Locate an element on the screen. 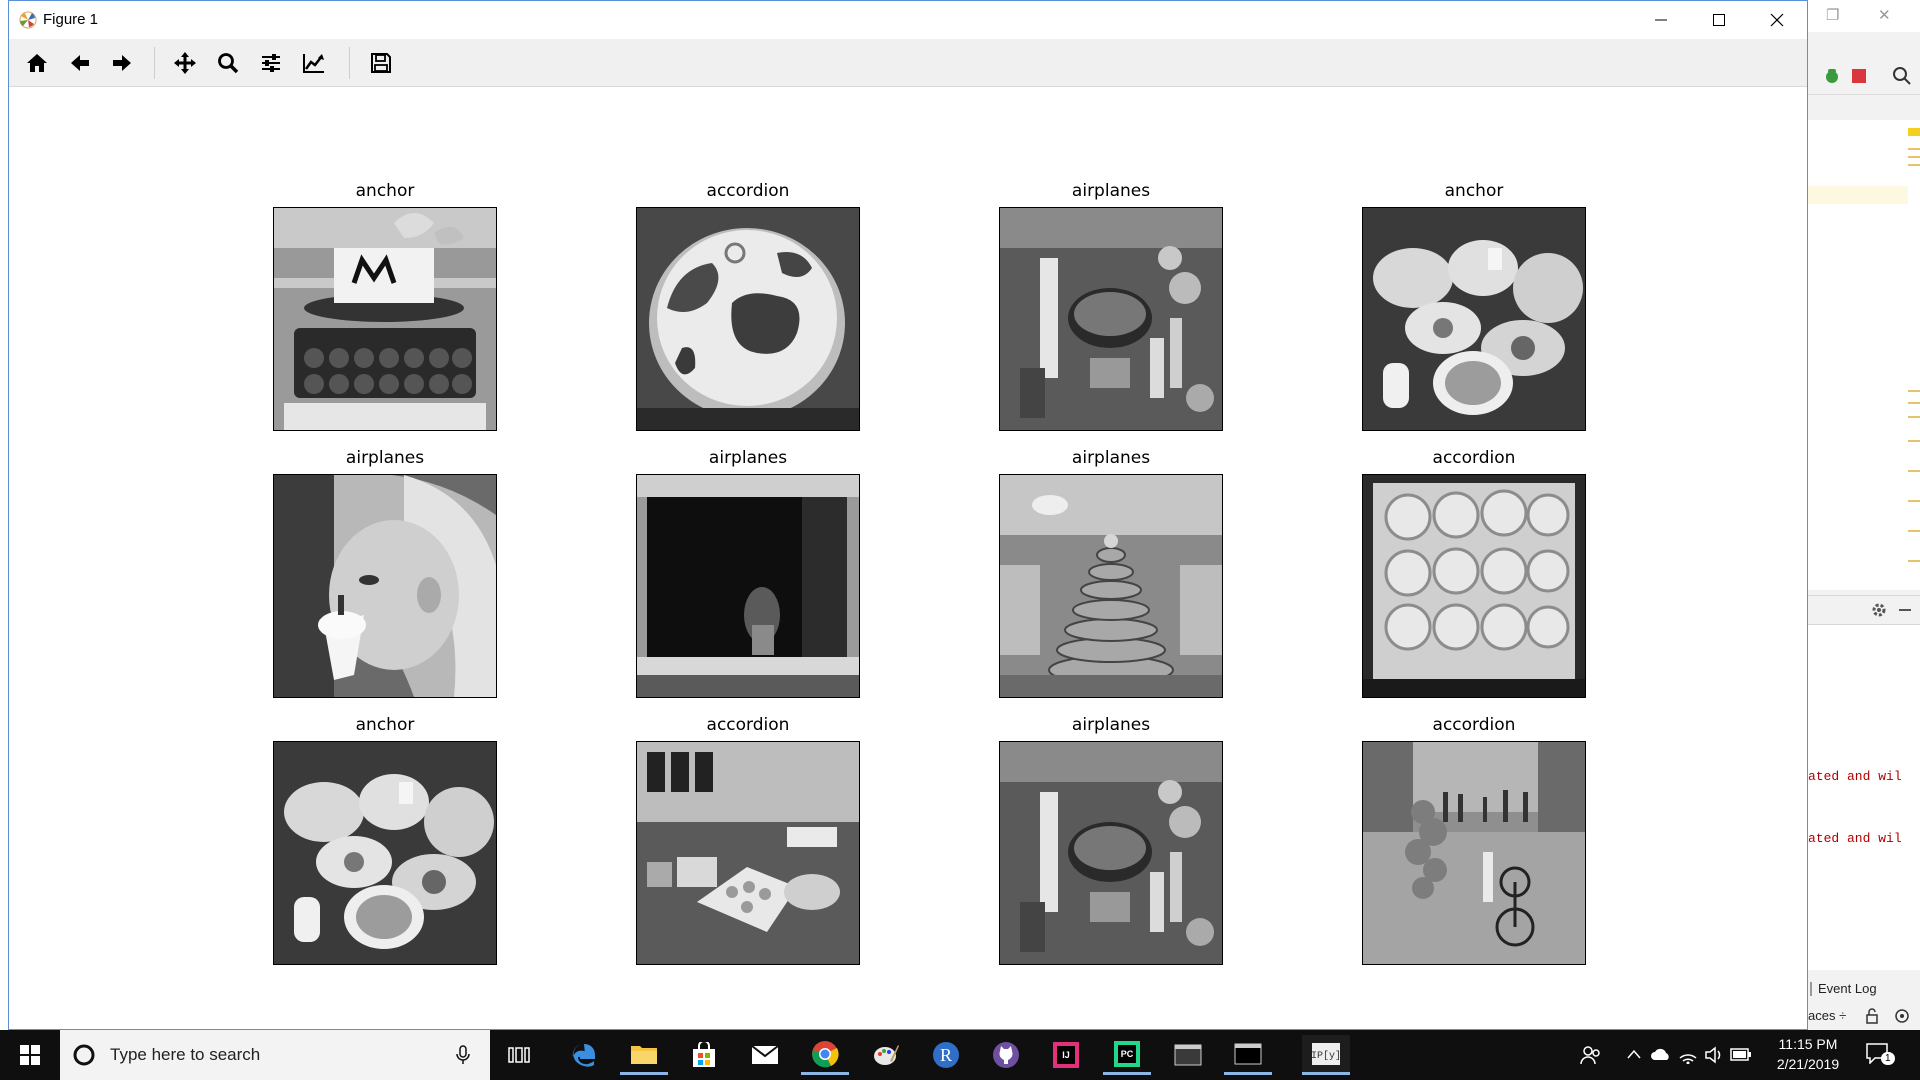  ide-search-icon is located at coordinates (1902, 76).